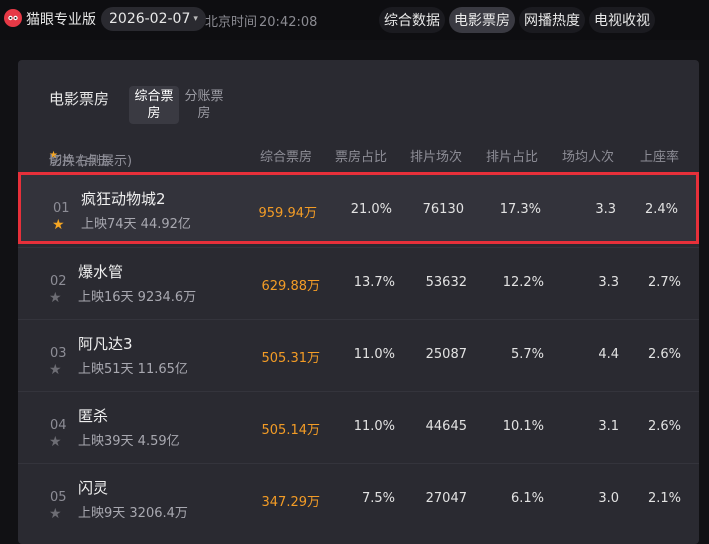 This screenshot has width=709, height=544. Describe the element at coordinates (523, 426) in the screenshot. I see `session-share-value: 10.1%` at that location.